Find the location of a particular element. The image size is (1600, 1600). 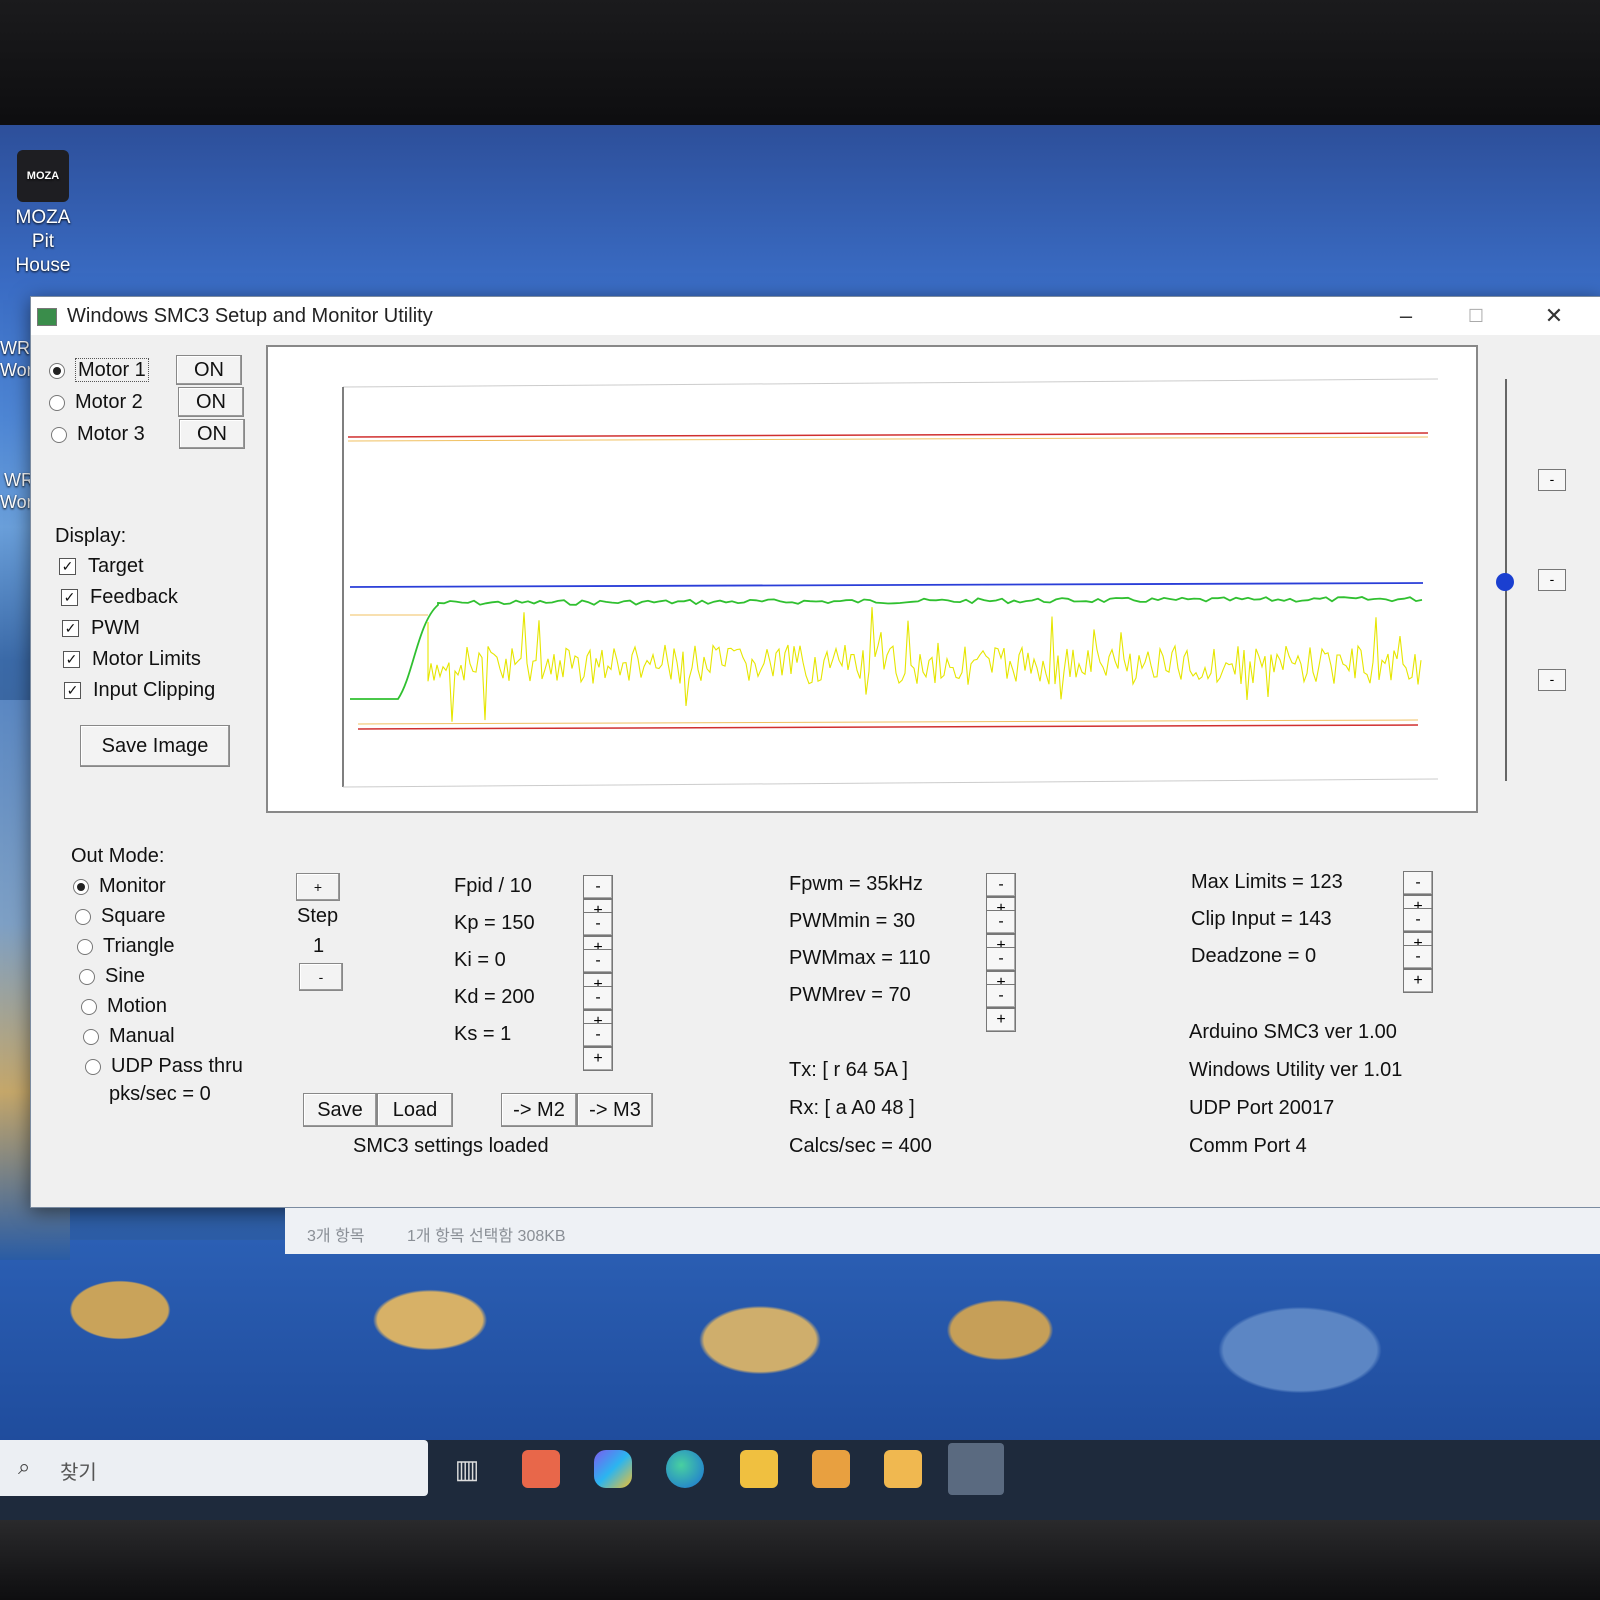

motor-label: Motor 1 is located at coordinates (112, 370).